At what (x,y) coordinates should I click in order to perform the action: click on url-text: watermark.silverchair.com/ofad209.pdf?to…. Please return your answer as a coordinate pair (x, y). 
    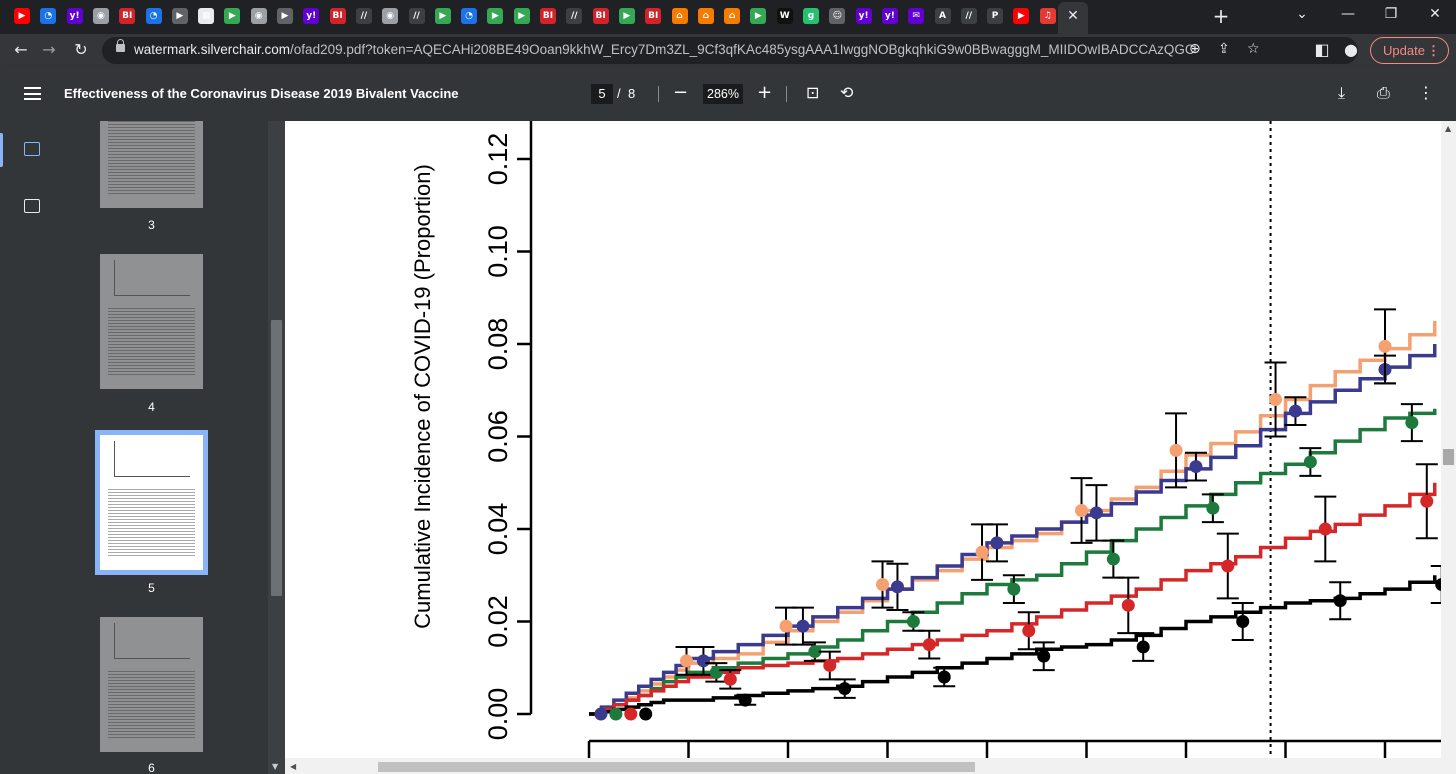
    Looking at the image, I should click on (664, 49).